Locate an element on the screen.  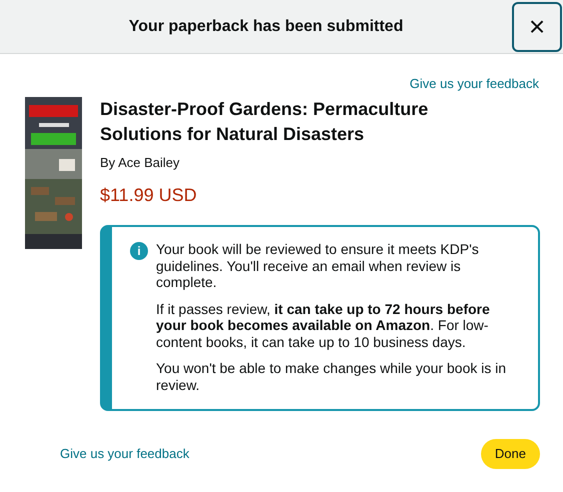
notice-text: You won't be able to make changes while your book is in review. is located at coordinates (332, 376).